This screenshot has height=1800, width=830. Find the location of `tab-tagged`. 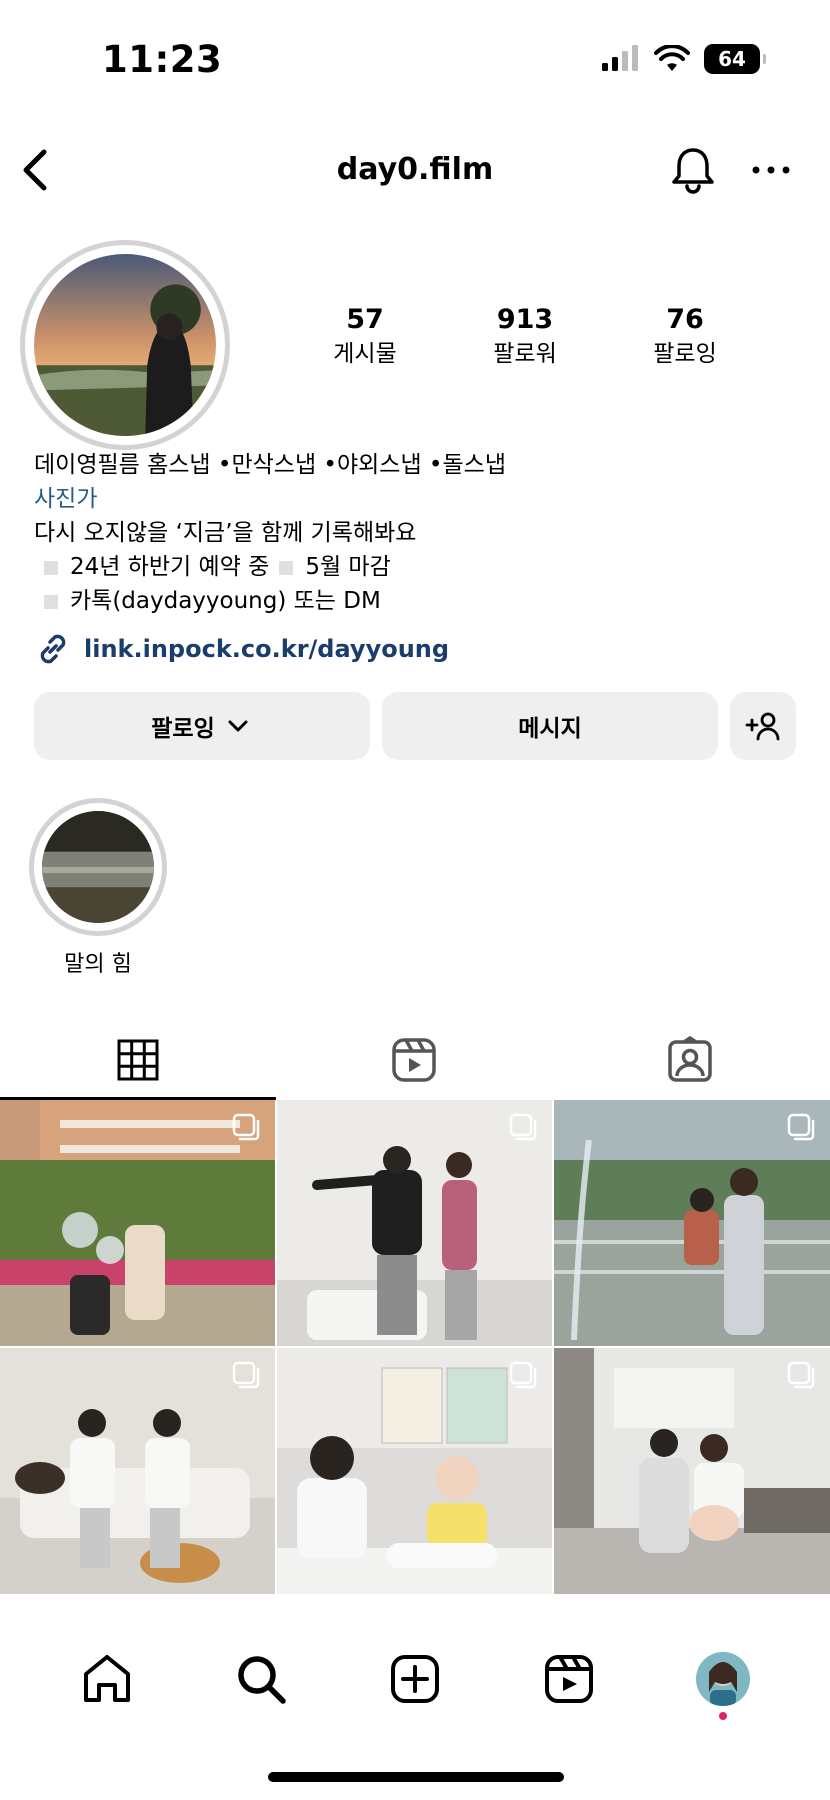

tab-tagged is located at coordinates (690, 1060).